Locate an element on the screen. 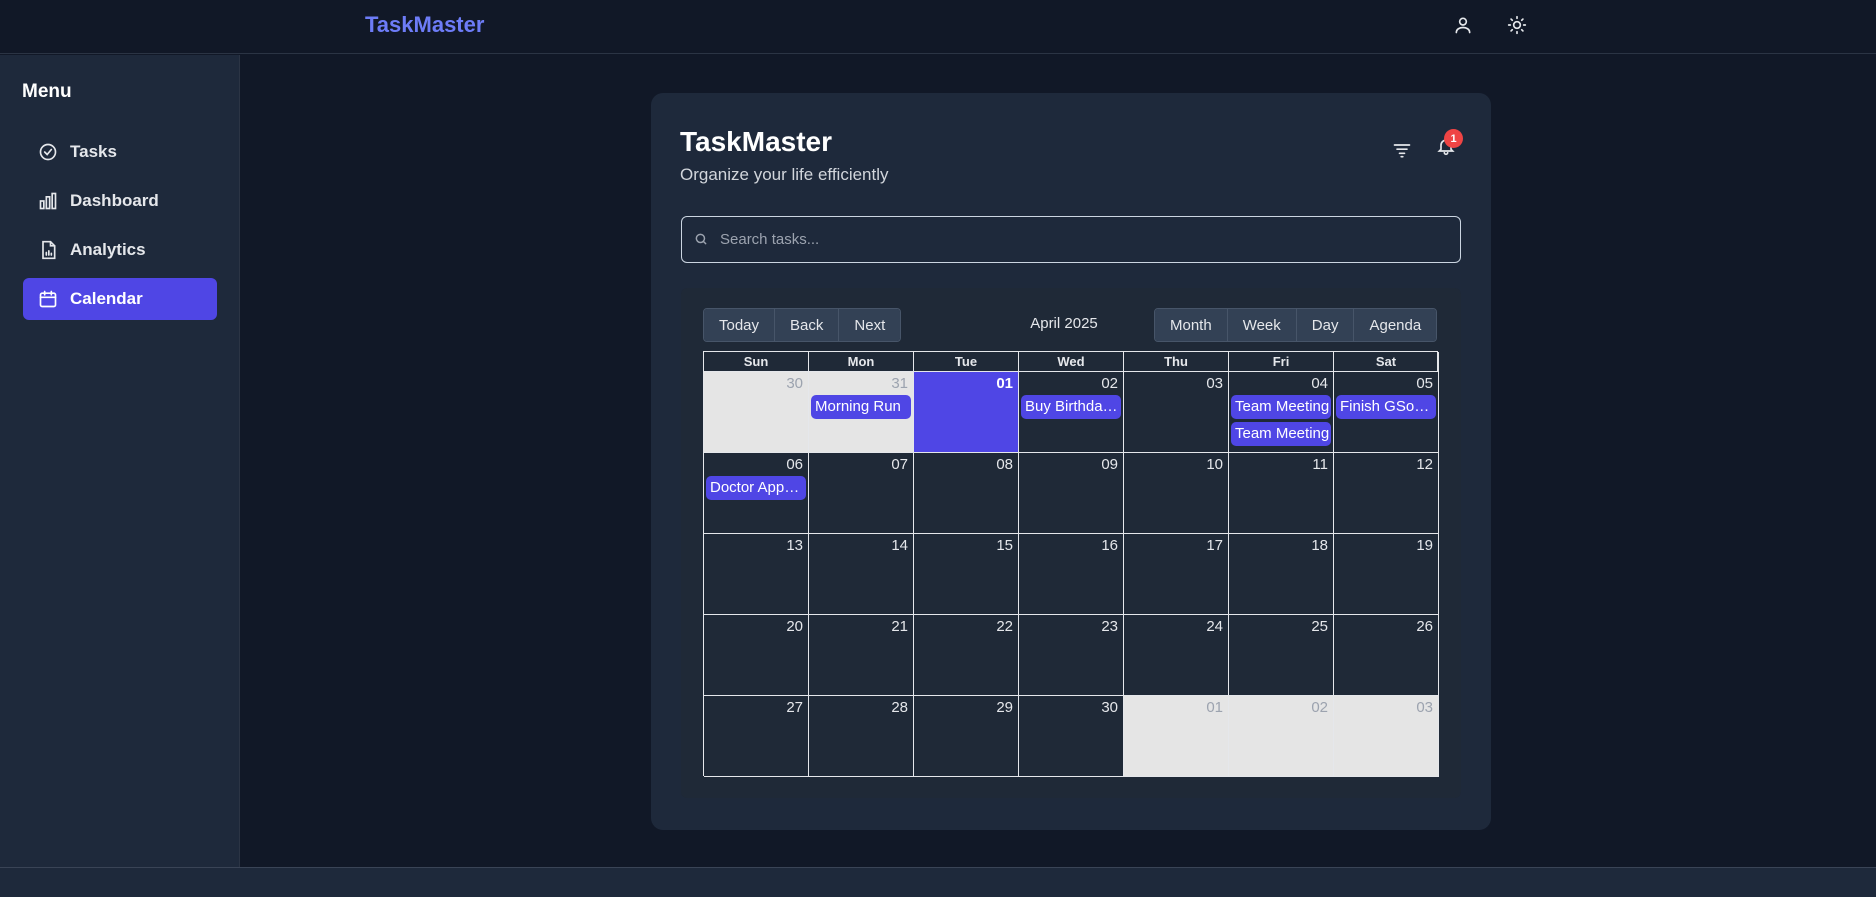 Image resolution: width=1876 pixels, height=897 pixels. day-number: 26 is located at coordinates (1424, 626).